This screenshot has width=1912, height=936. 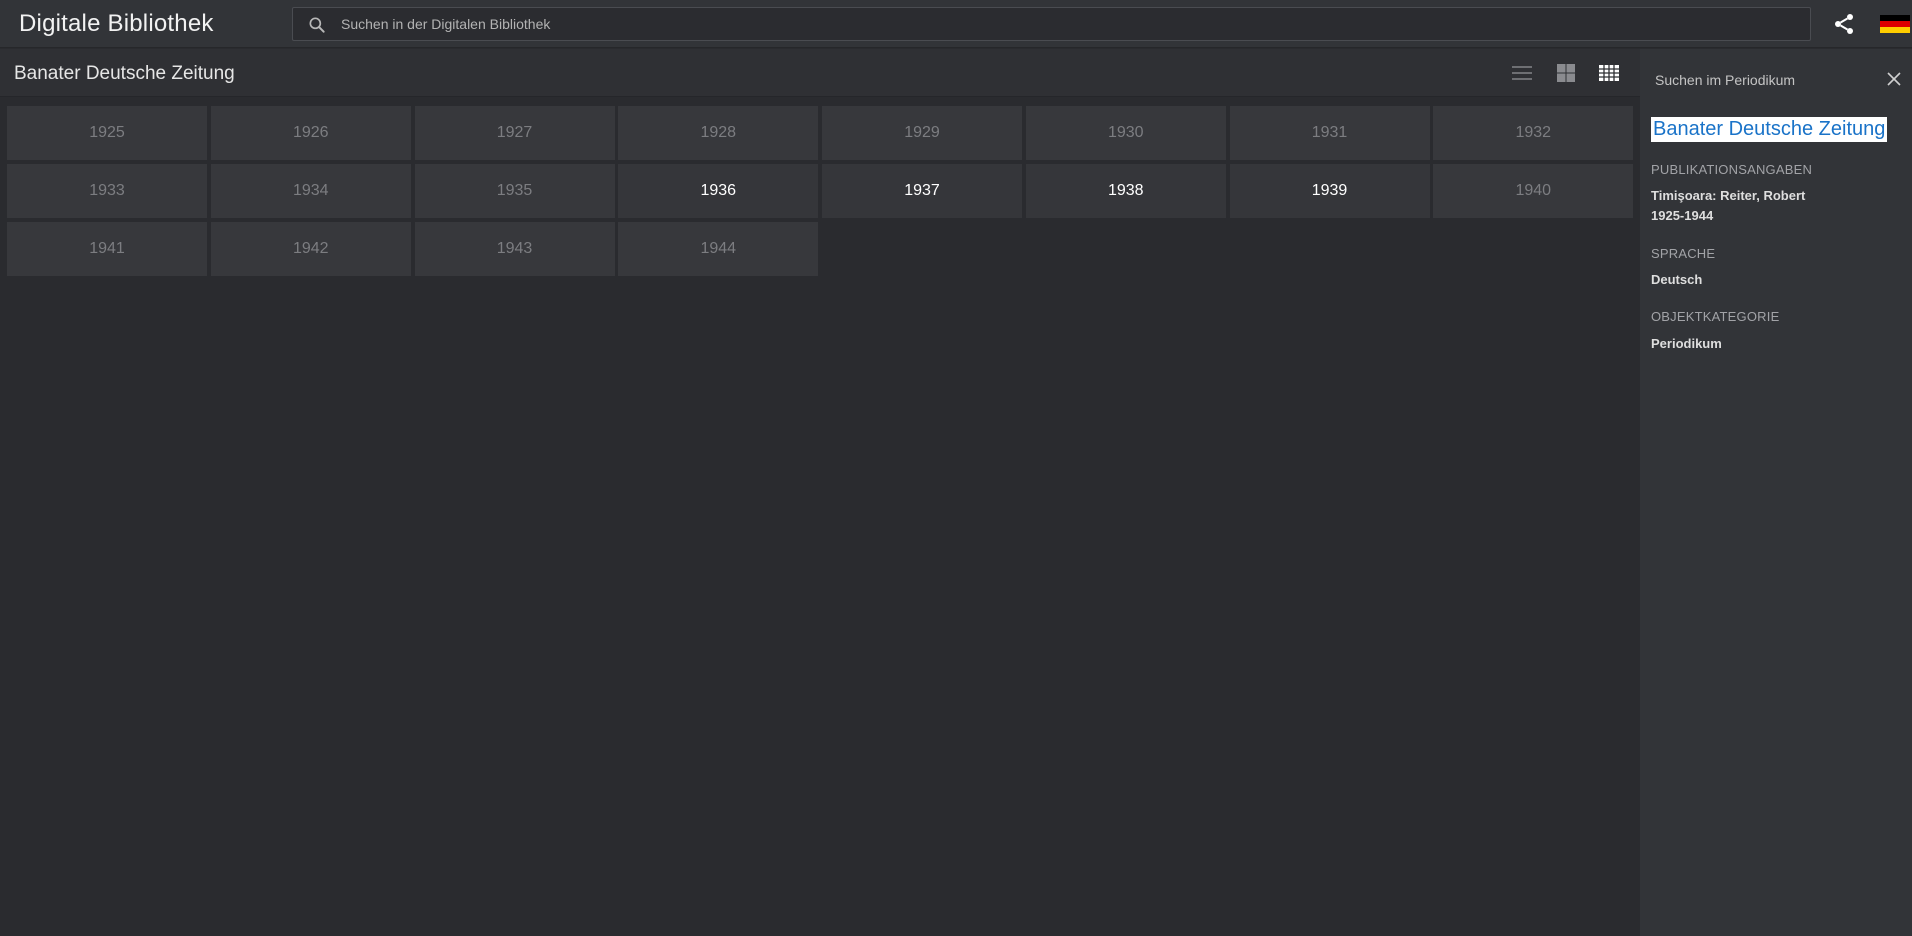 What do you see at coordinates (310, 191) in the screenshot?
I see `year-tile: 1934` at bounding box center [310, 191].